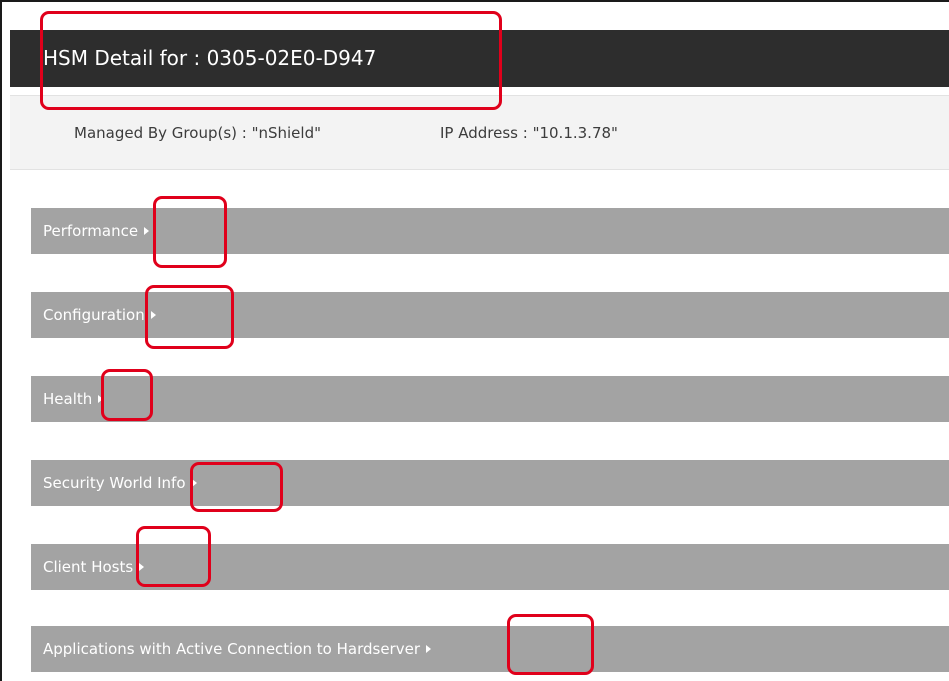  Describe the element at coordinates (91, 231) in the screenshot. I see `section-label: Performance` at that location.